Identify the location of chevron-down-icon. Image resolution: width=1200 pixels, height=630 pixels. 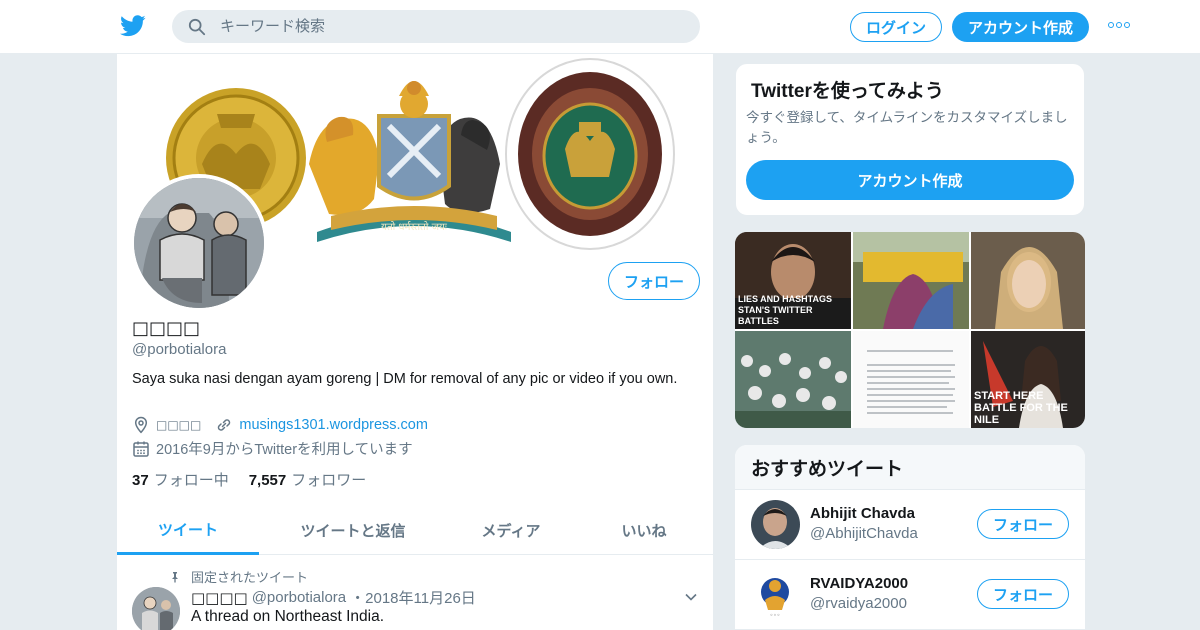
(691, 597).